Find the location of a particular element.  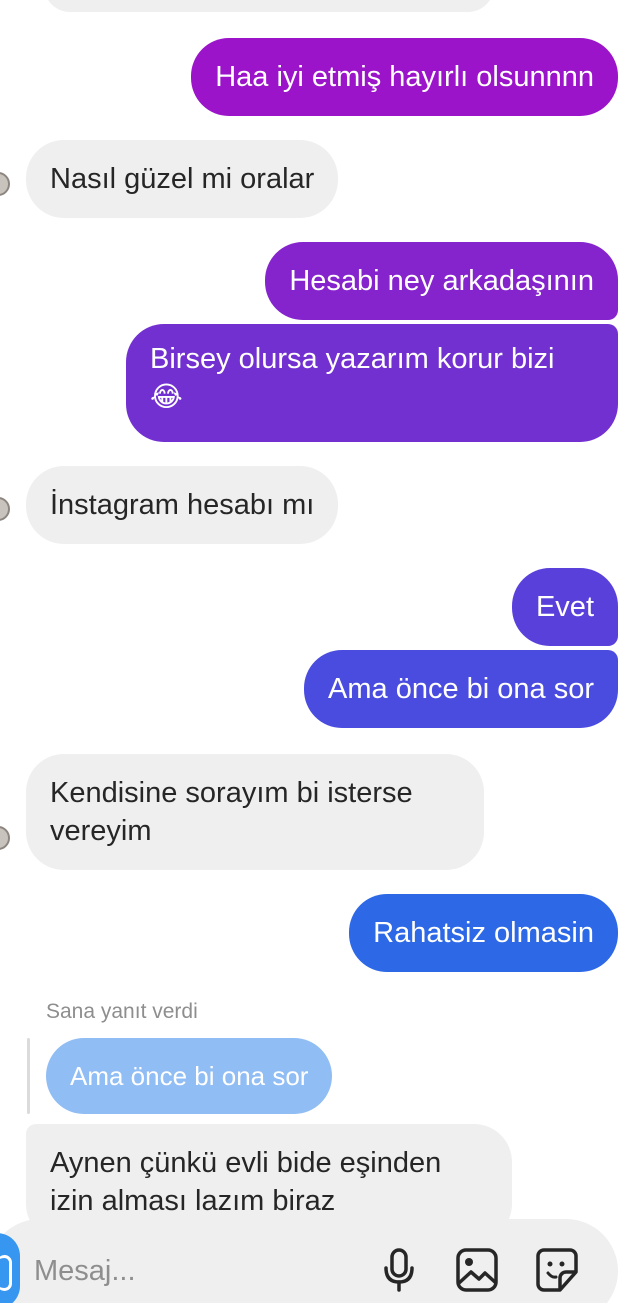

incoming-message: İnstagram hesabı mı is located at coordinates (182, 505).